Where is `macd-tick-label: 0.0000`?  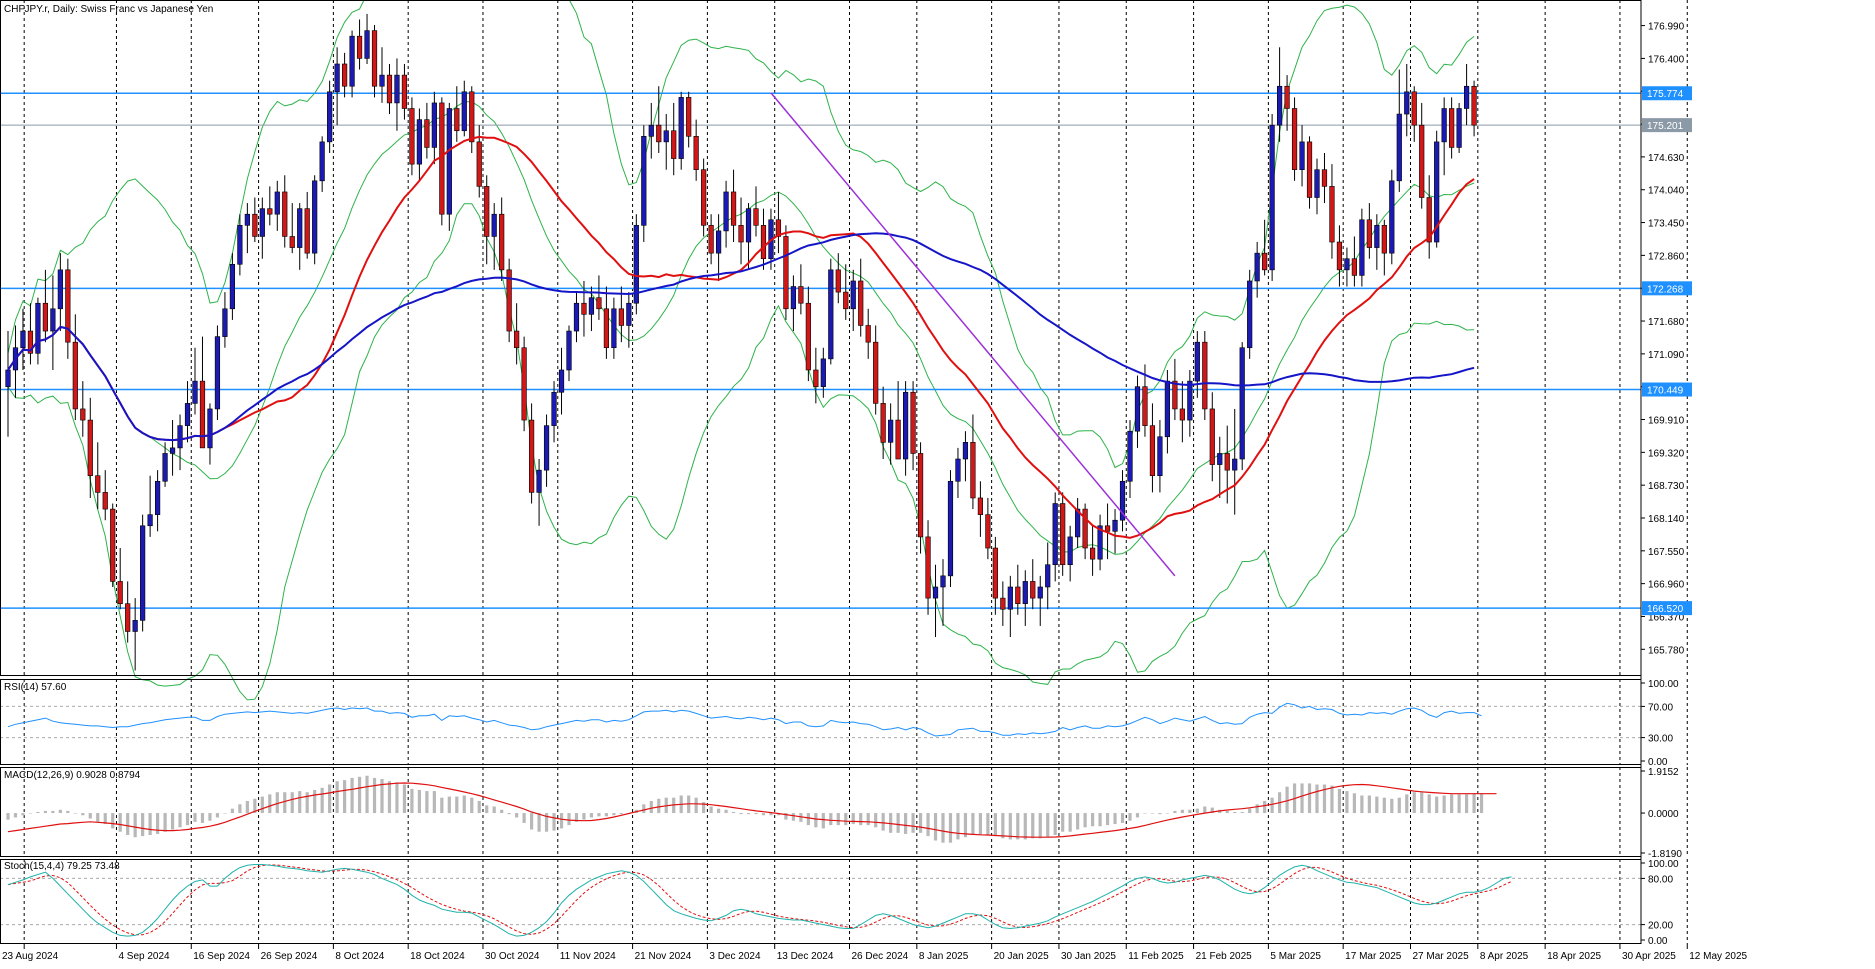 macd-tick-label: 0.0000 is located at coordinates (1663, 814).